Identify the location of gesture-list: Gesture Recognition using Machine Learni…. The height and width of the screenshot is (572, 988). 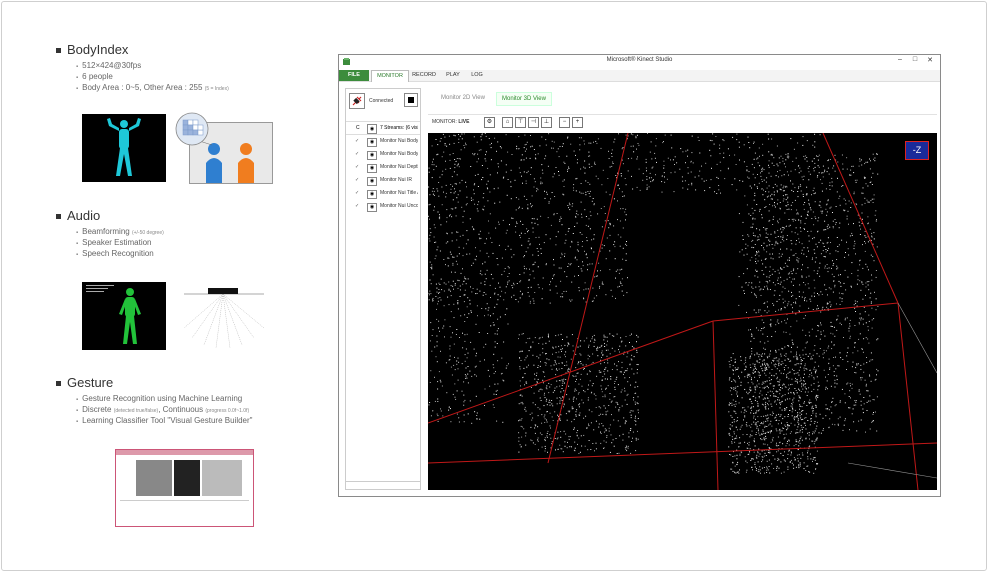
(164, 410).